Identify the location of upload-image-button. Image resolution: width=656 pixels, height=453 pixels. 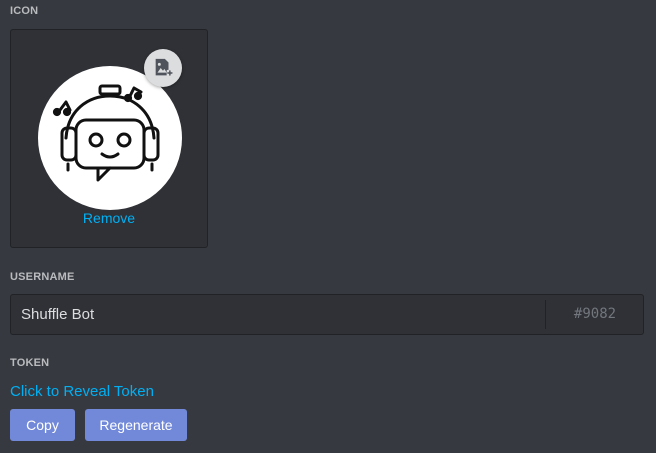
(163, 68).